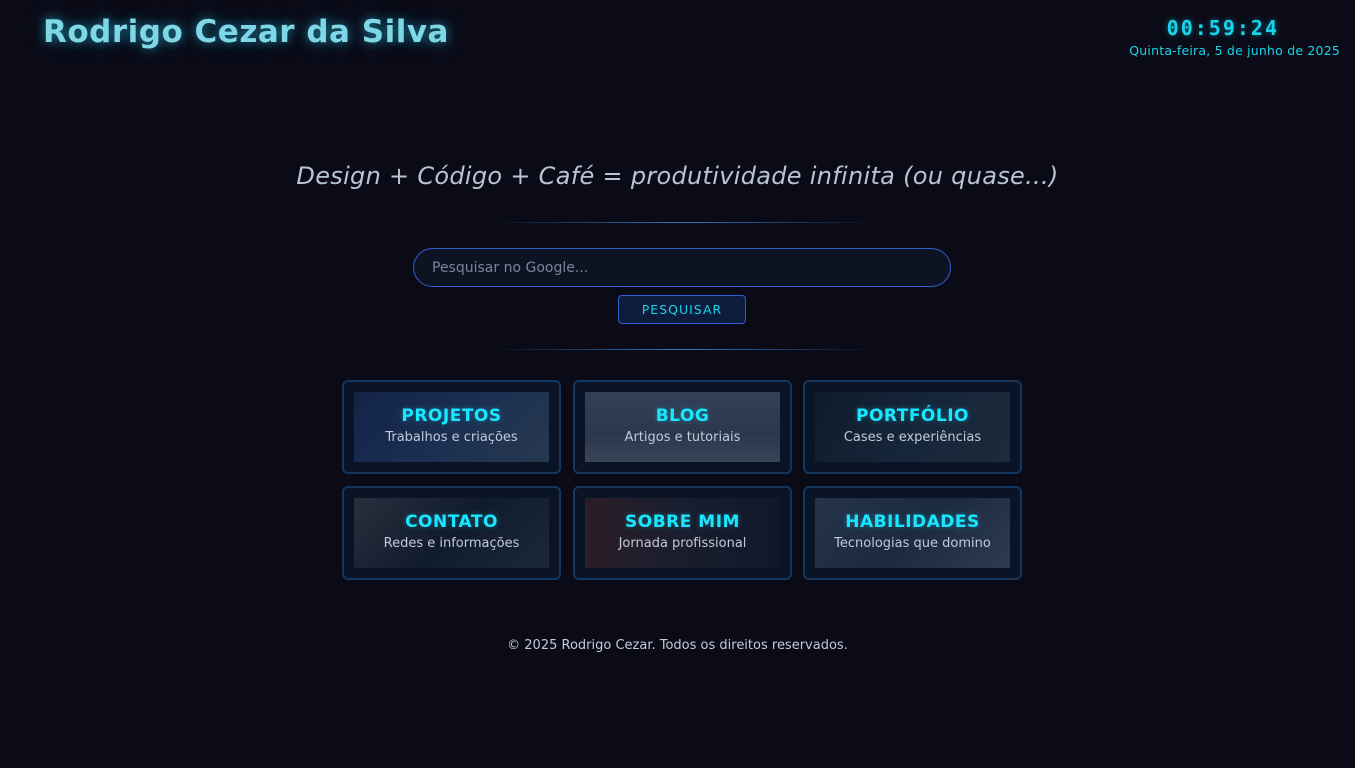  I want to click on clock-time: 00:59:24, so click(1222, 28).